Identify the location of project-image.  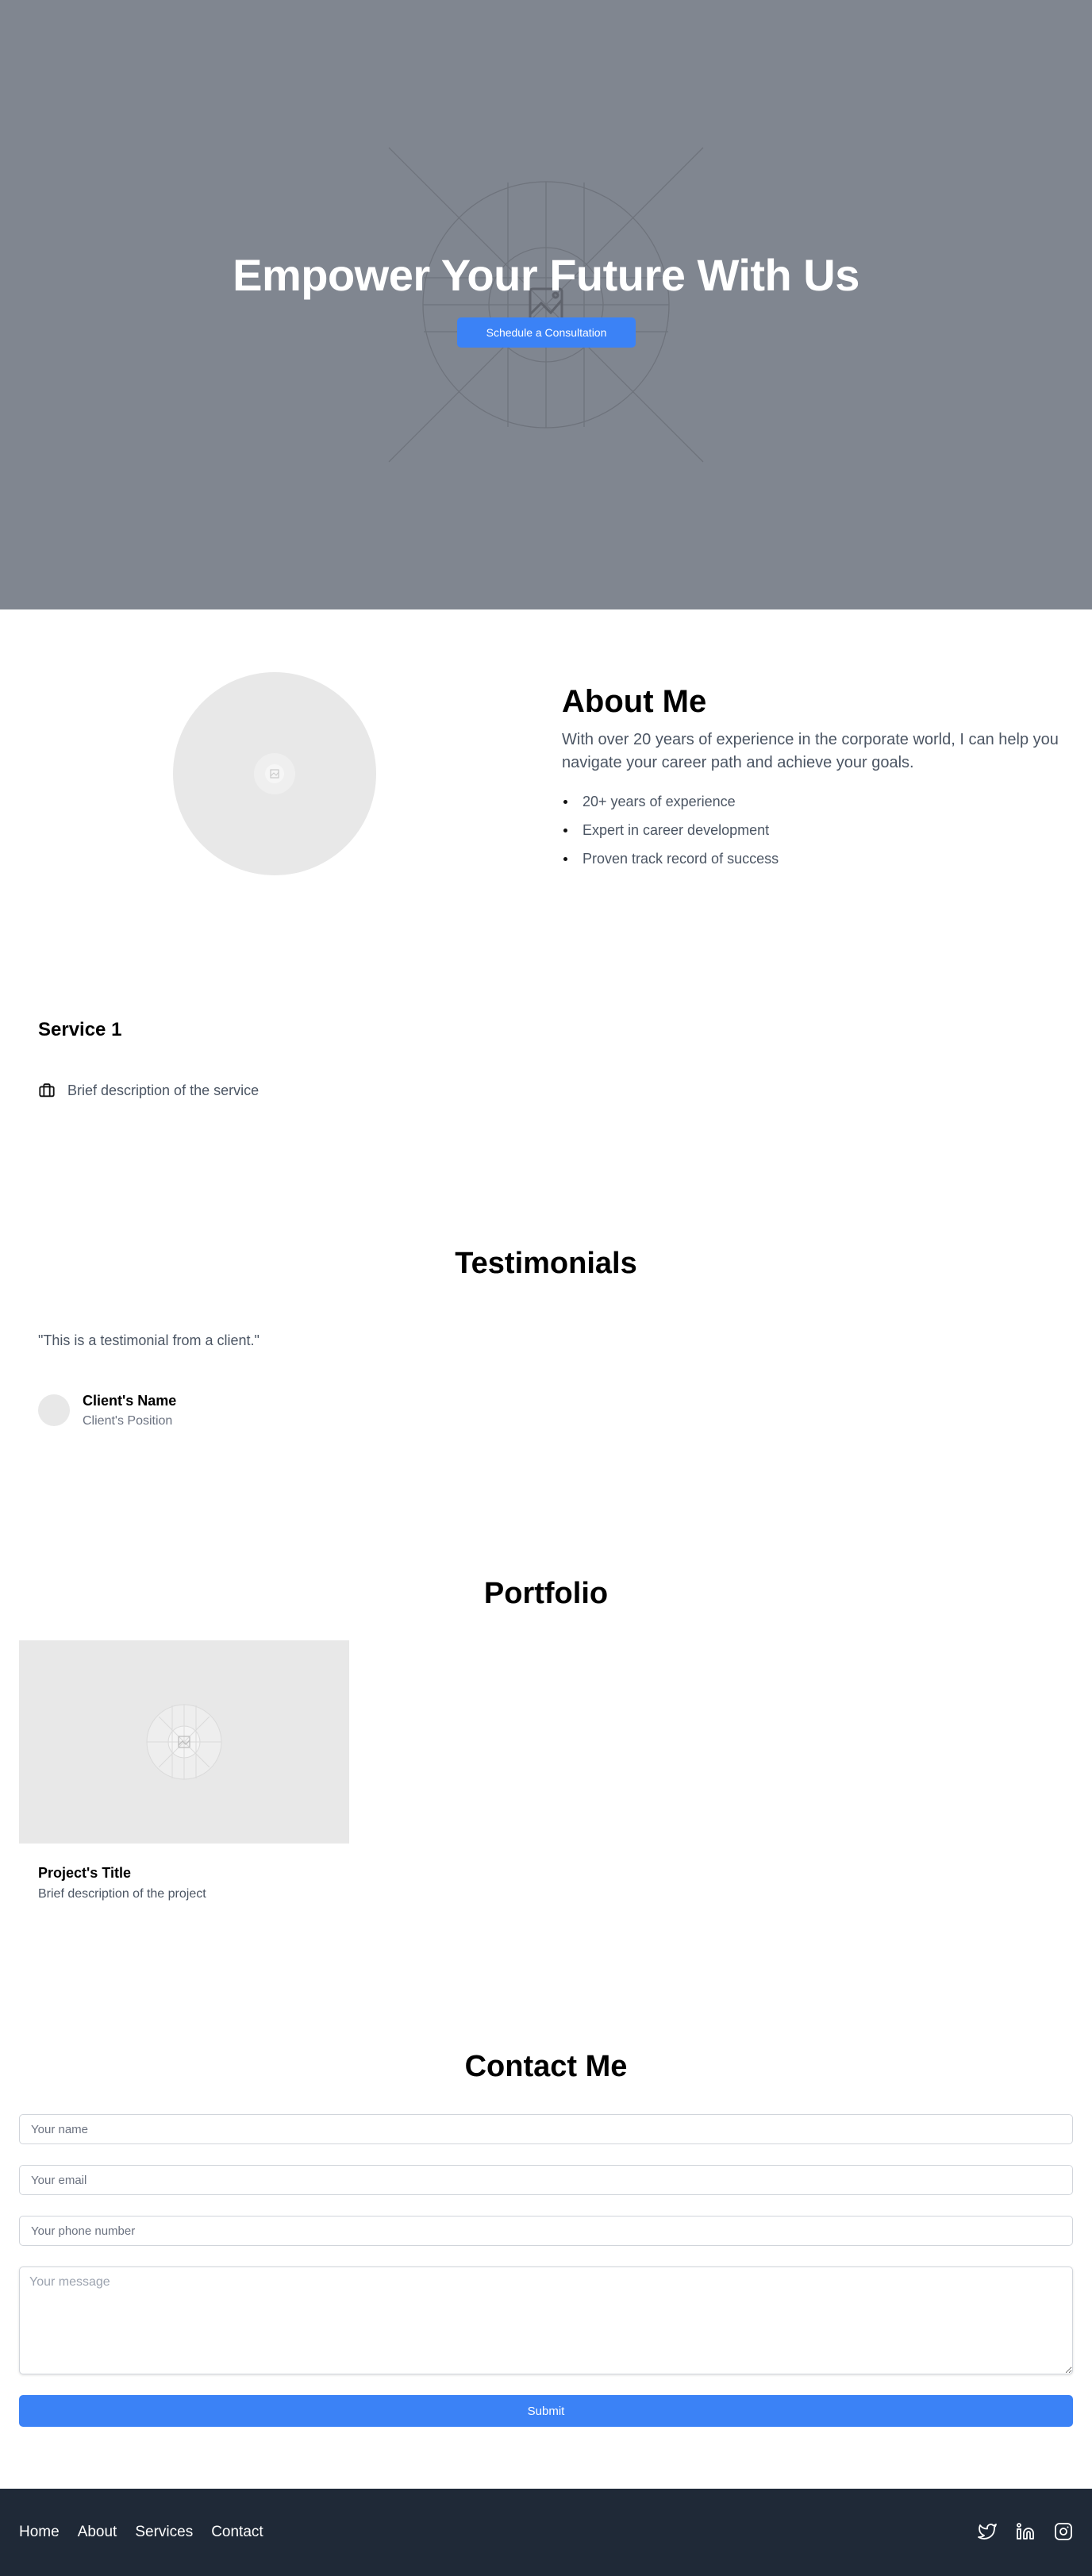
(184, 1742).